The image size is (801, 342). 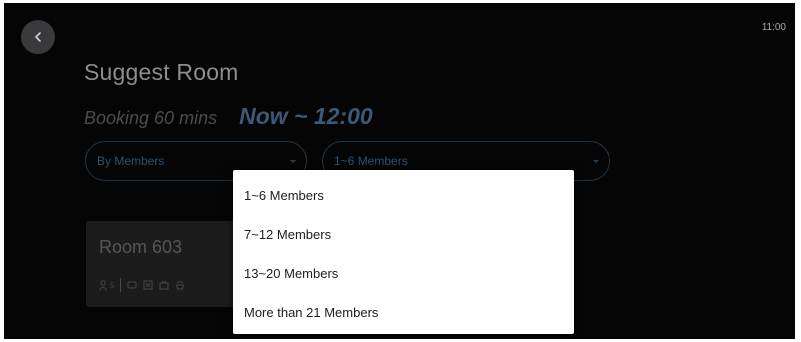 I want to click on room-capacity-count: 5, so click(x=112, y=285).